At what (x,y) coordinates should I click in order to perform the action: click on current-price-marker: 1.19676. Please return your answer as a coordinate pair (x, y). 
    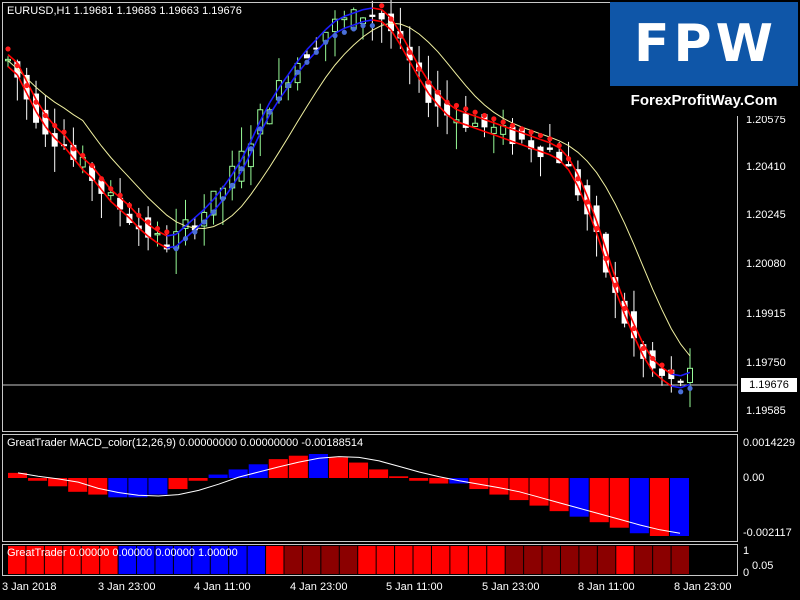
    Looking at the image, I should click on (769, 385).